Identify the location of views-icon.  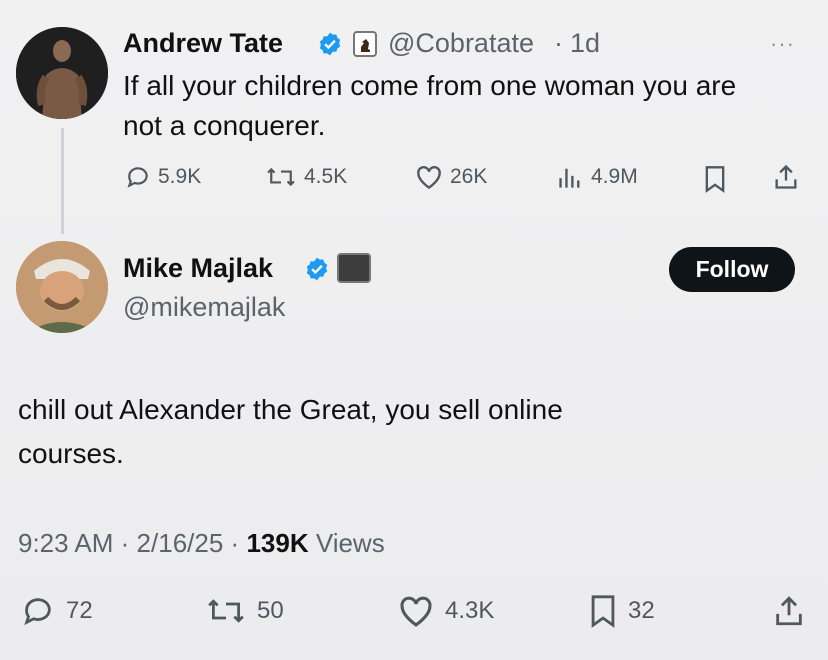
(569, 178).